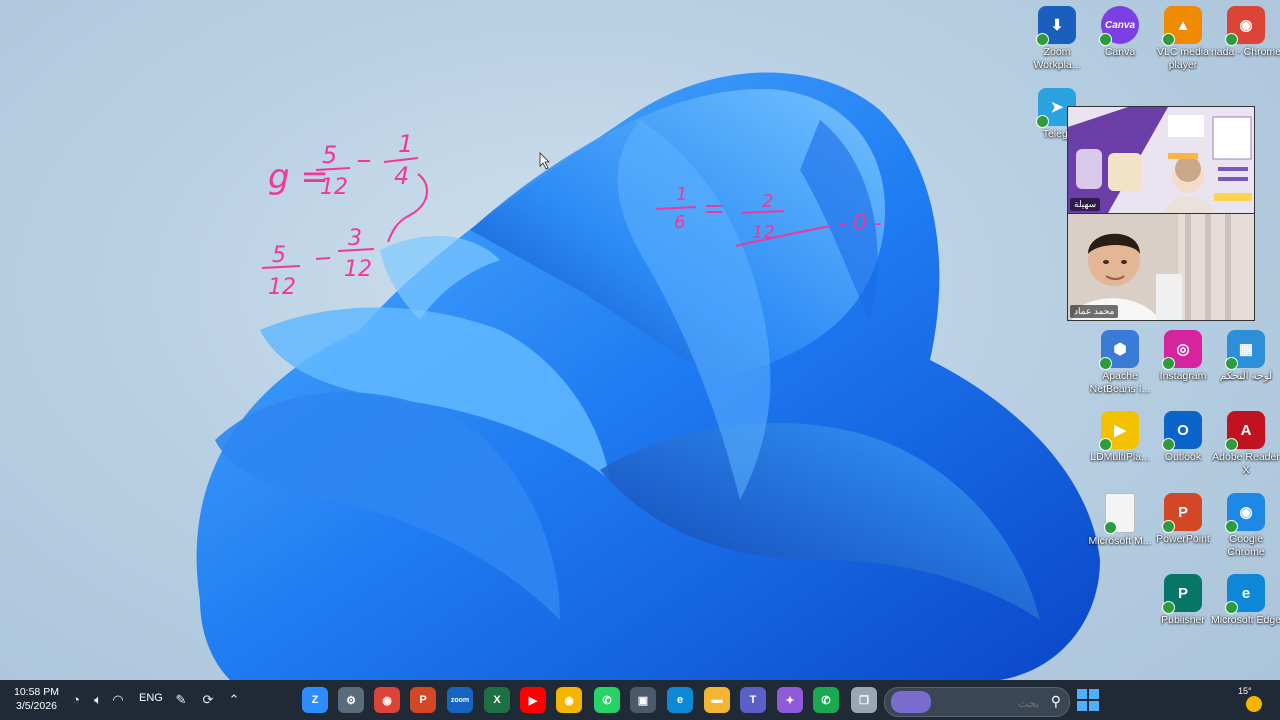 This screenshot has width=1280, height=720. I want to click on chrome-app-icon: ◉, so click(569, 700).